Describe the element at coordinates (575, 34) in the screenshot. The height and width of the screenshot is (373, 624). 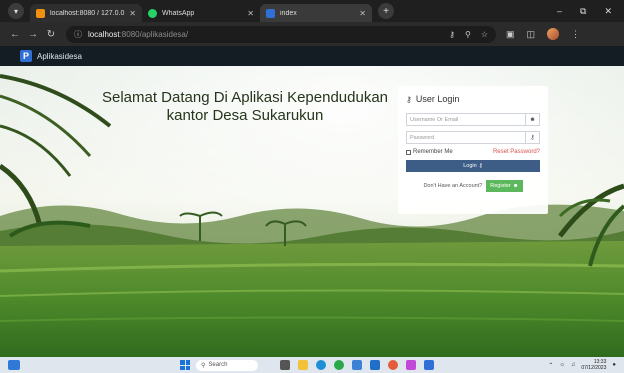
I see `menu-kebab-icon: ⋮` at that location.